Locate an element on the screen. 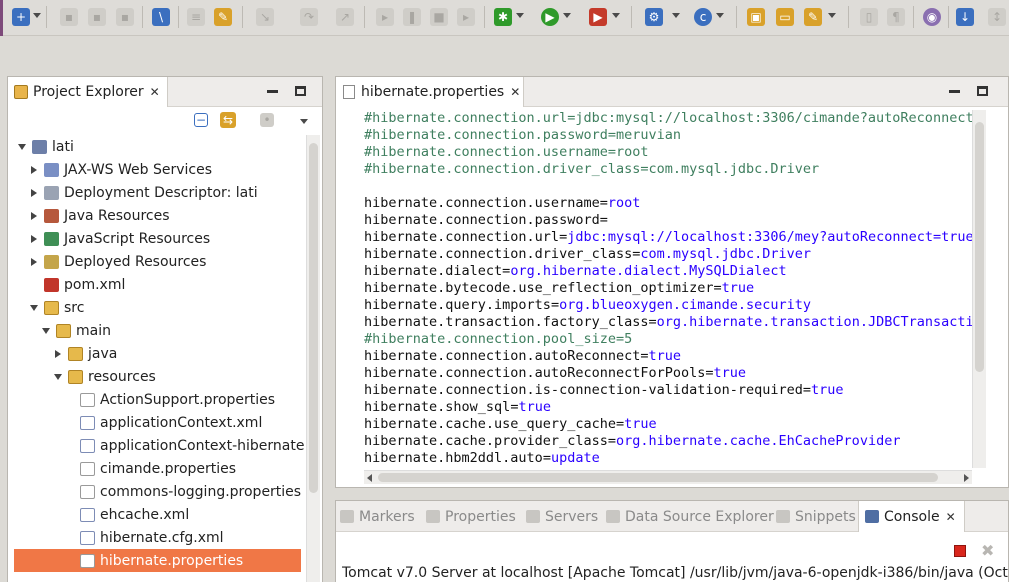 The image size is (1009, 582). editor-horizontal-scrollbar is located at coordinates (668, 477).